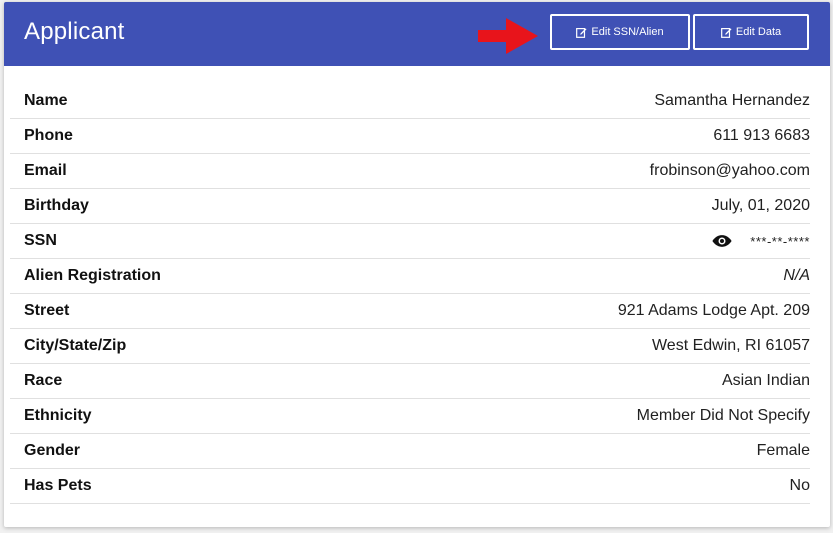 Image resolution: width=833 pixels, height=533 pixels. I want to click on field-label: Alien Registration, so click(92, 275).